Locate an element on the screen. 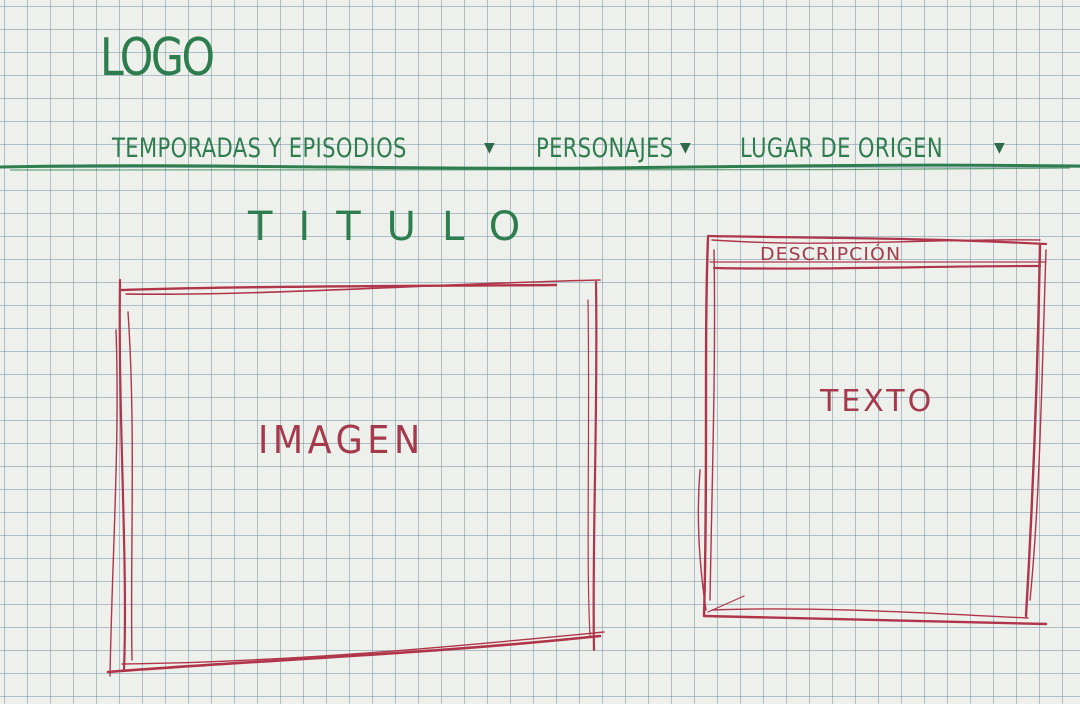  nav-item-personajes: PERSONAJES ▼ is located at coordinates (624, 148).